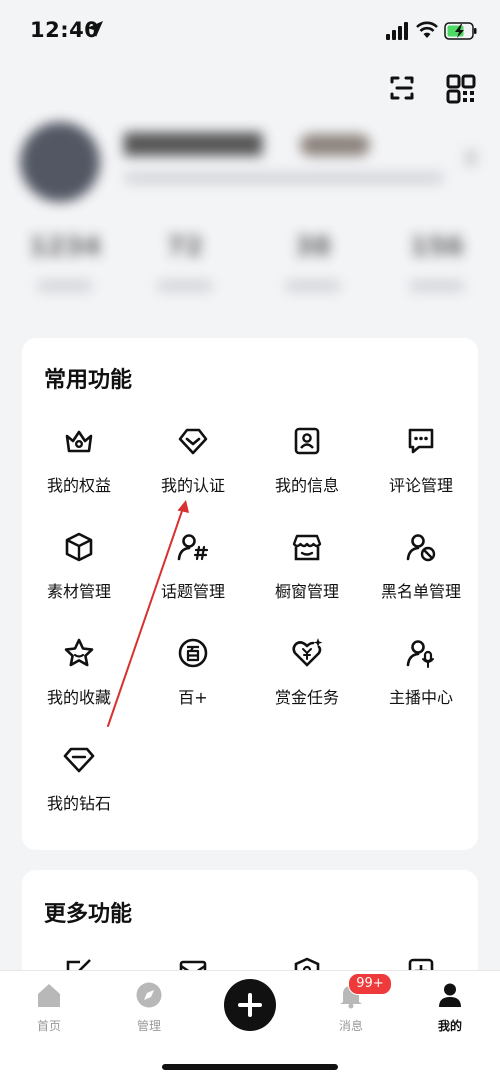 The width and height of the screenshot is (500, 1083). What do you see at coordinates (185, 247) in the screenshot?
I see `stat-value: 72` at bounding box center [185, 247].